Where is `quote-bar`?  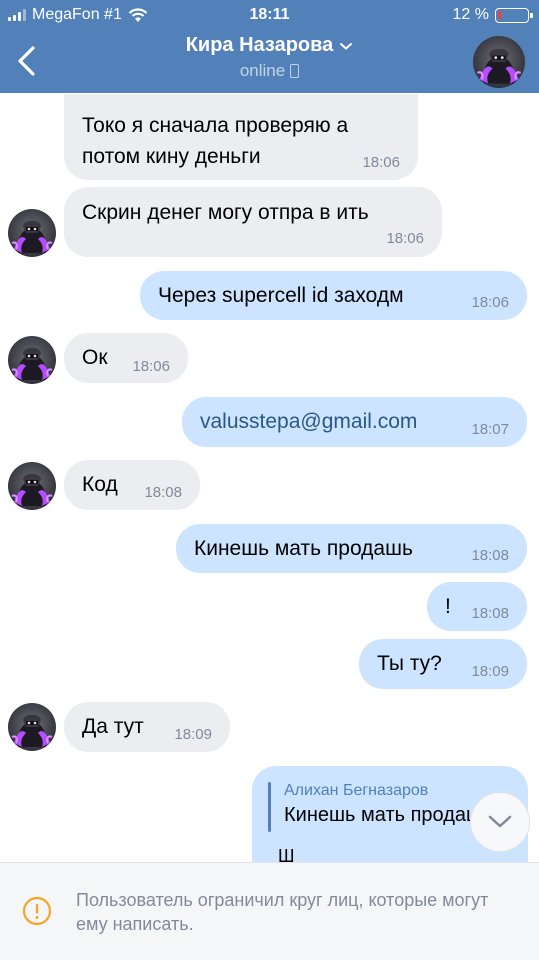 quote-bar is located at coordinates (269, 807).